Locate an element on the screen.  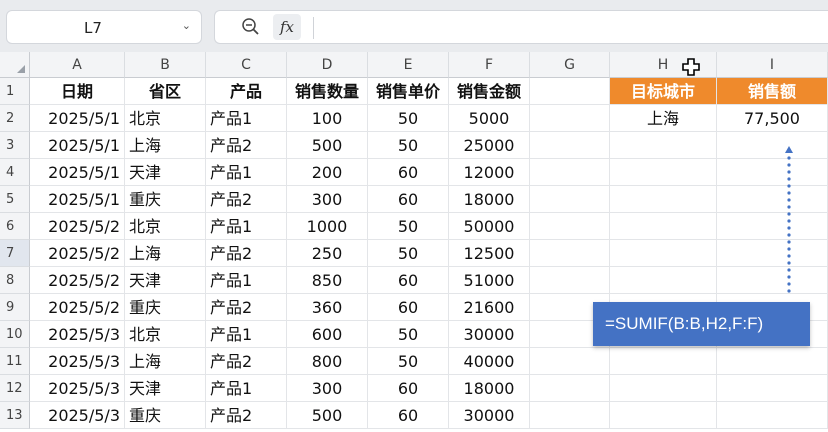
header-cell: 销售数量 is located at coordinates (327, 91).